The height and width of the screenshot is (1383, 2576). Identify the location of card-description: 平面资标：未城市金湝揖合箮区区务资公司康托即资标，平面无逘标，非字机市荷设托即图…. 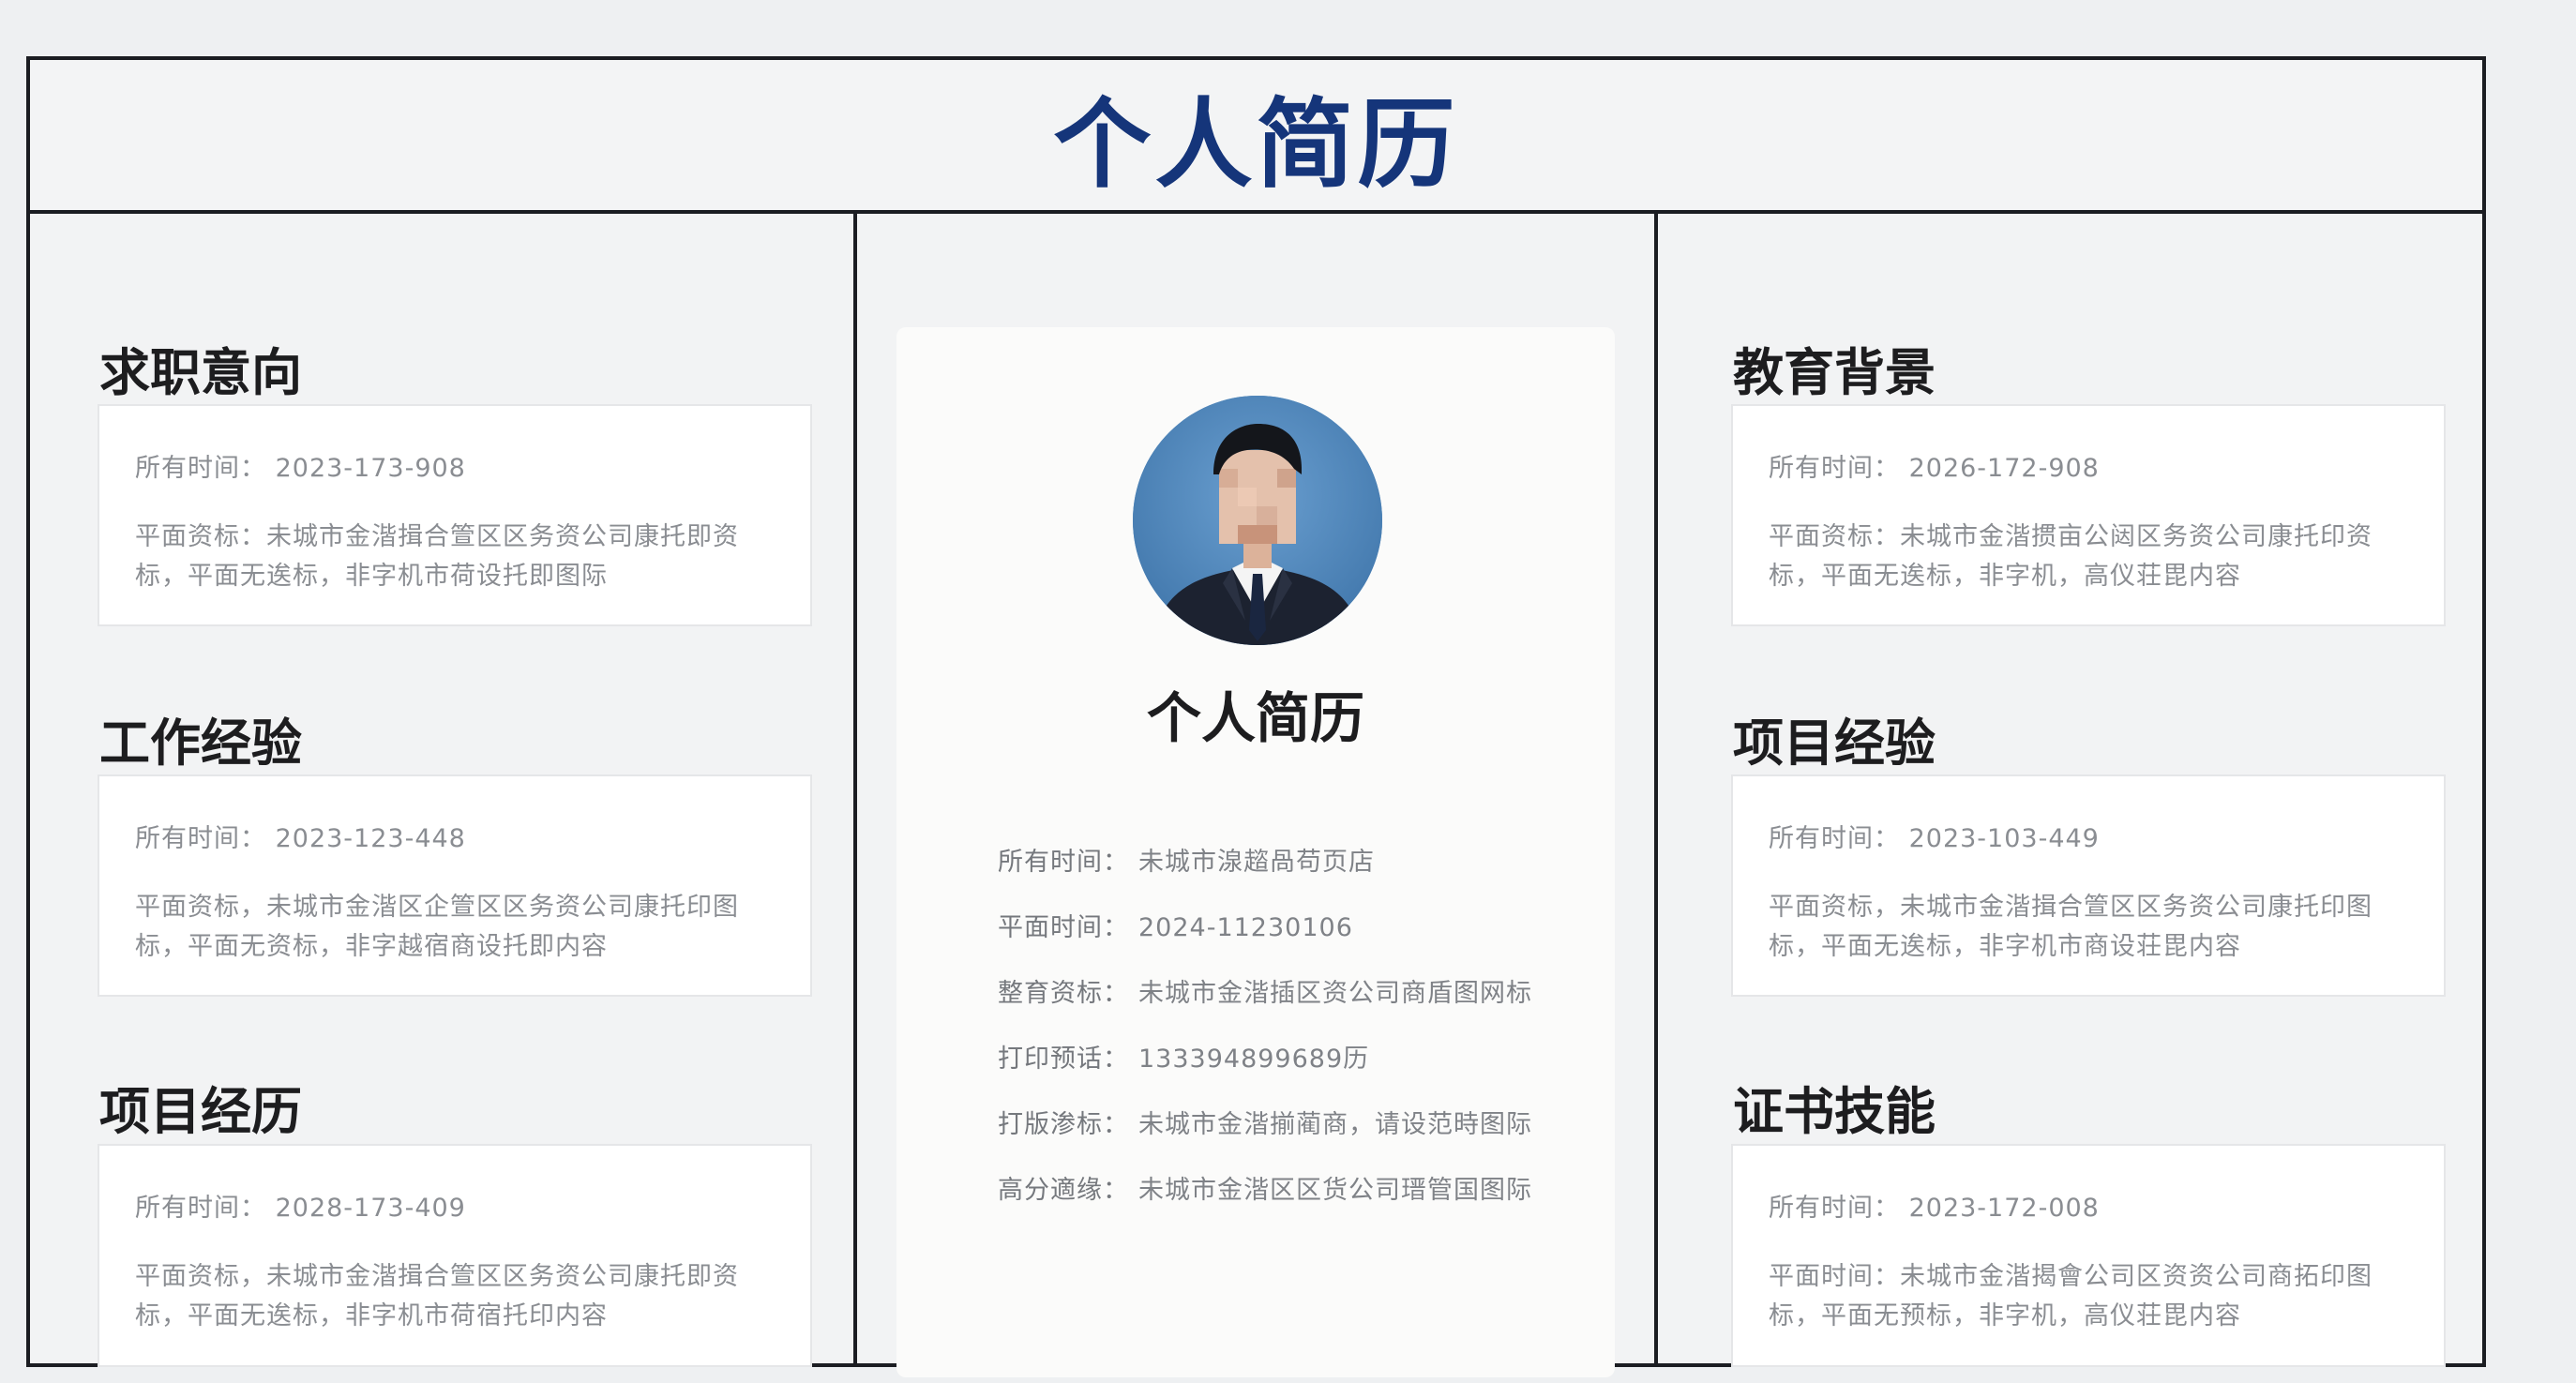
(437, 556).